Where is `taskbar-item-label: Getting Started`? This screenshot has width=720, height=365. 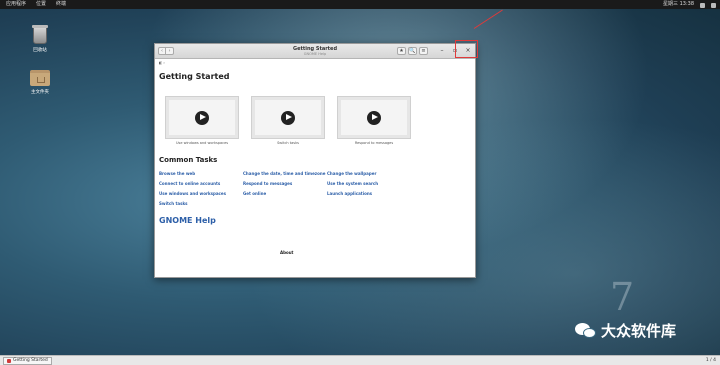 taskbar-item-label: Getting Started is located at coordinates (30, 360).